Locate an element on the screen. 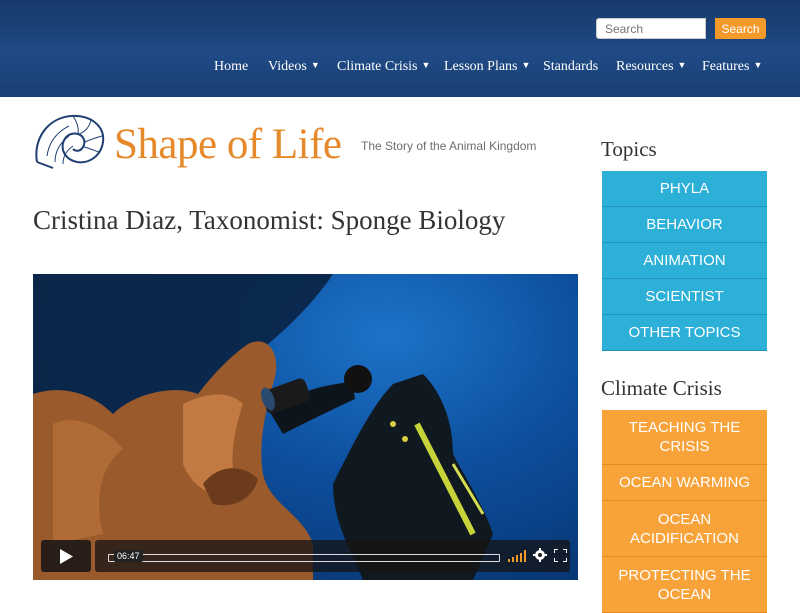 Image resolution: width=800 pixels, height=613 pixels. logo-wordmark: Shape of Life is located at coordinates (228, 144).